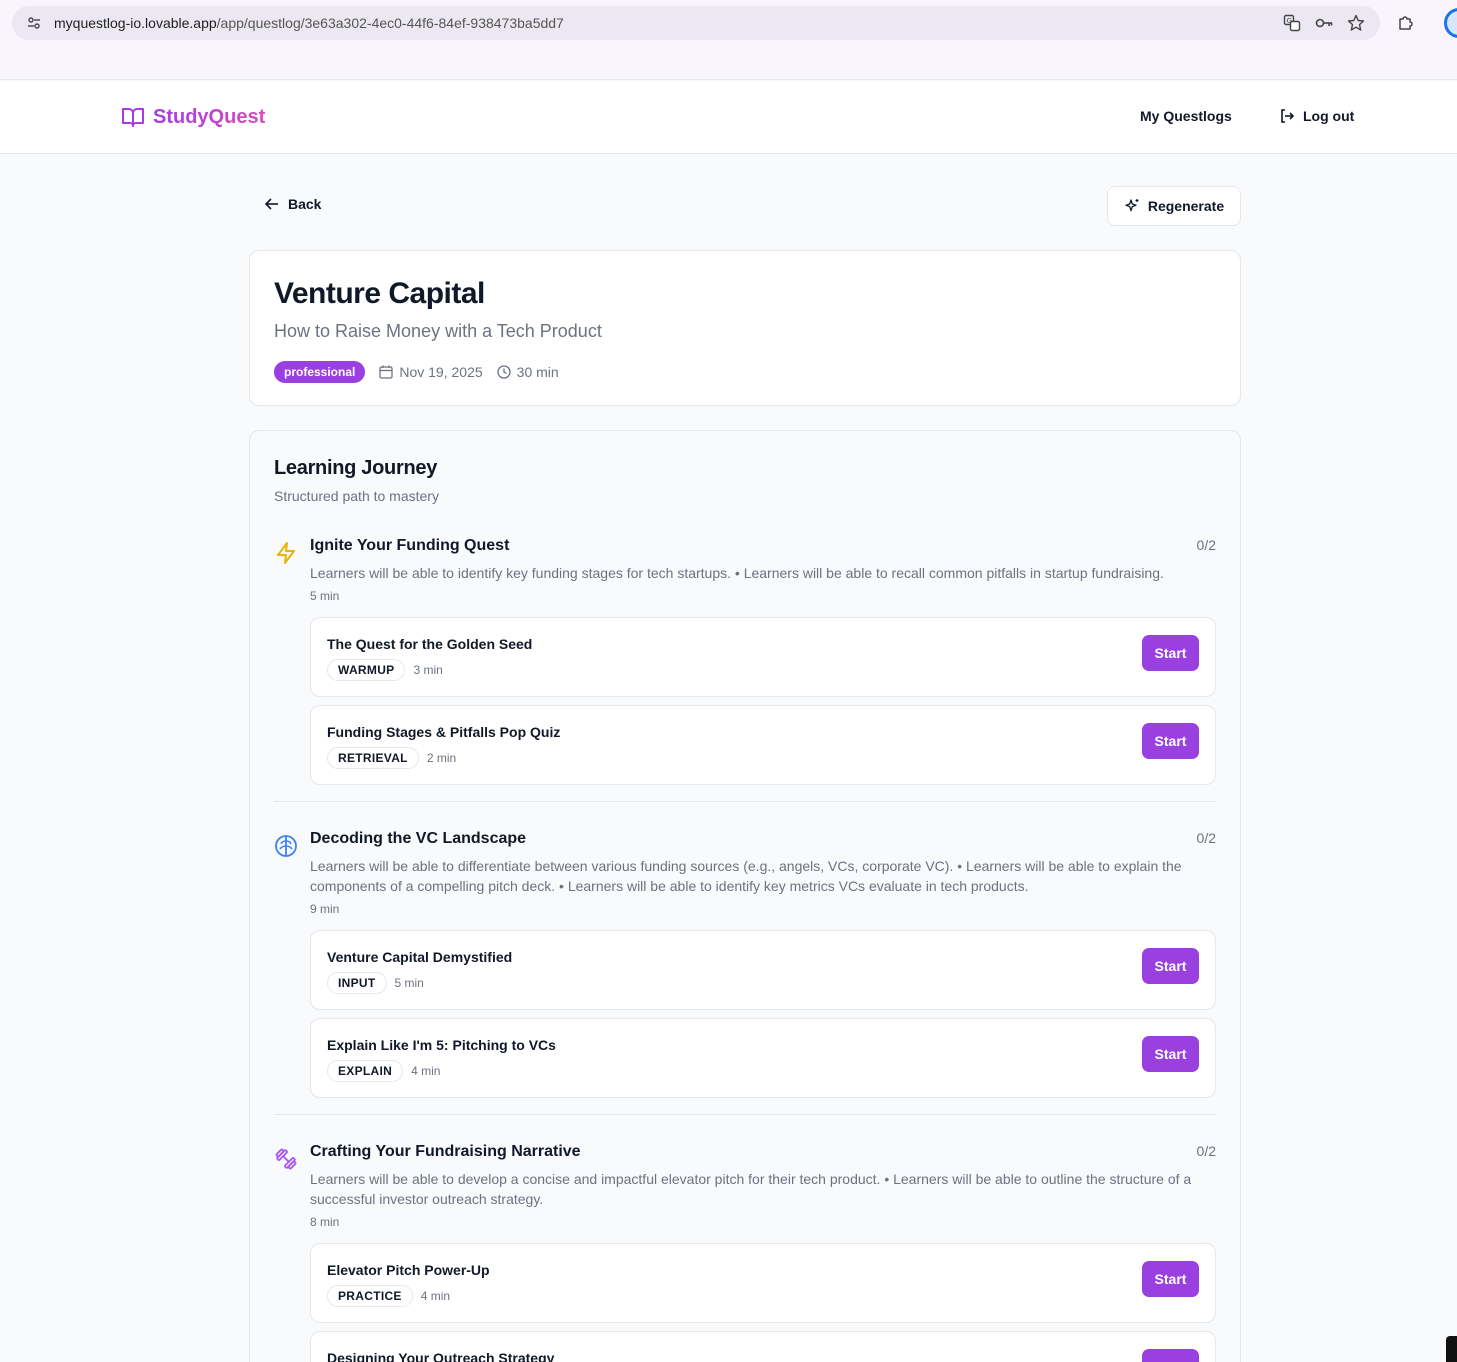  What do you see at coordinates (418, 838) in the screenshot?
I see `module-title: Decoding the VC Landscape` at bounding box center [418, 838].